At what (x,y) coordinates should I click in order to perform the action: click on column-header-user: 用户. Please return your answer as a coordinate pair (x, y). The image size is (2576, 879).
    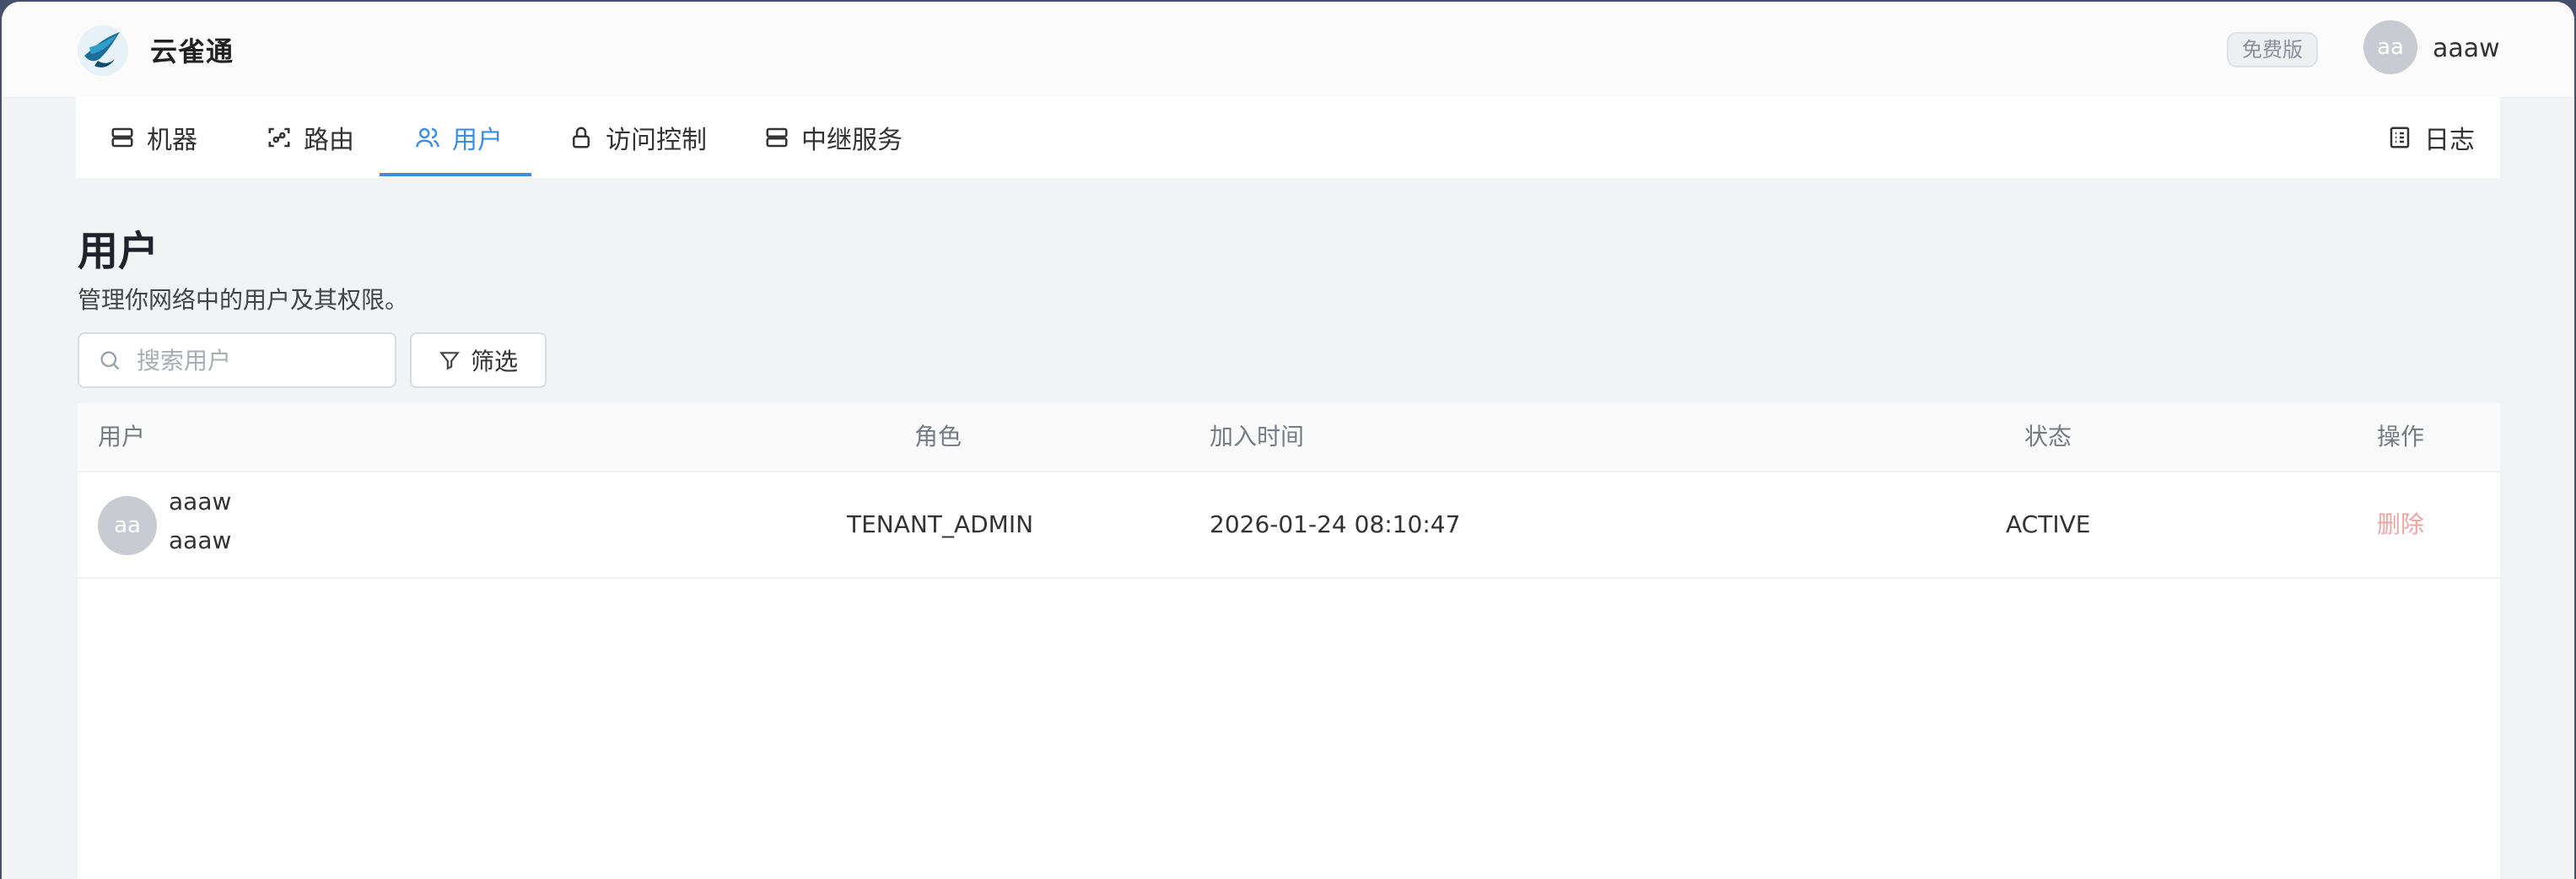
    Looking at the image, I should click on (122, 436).